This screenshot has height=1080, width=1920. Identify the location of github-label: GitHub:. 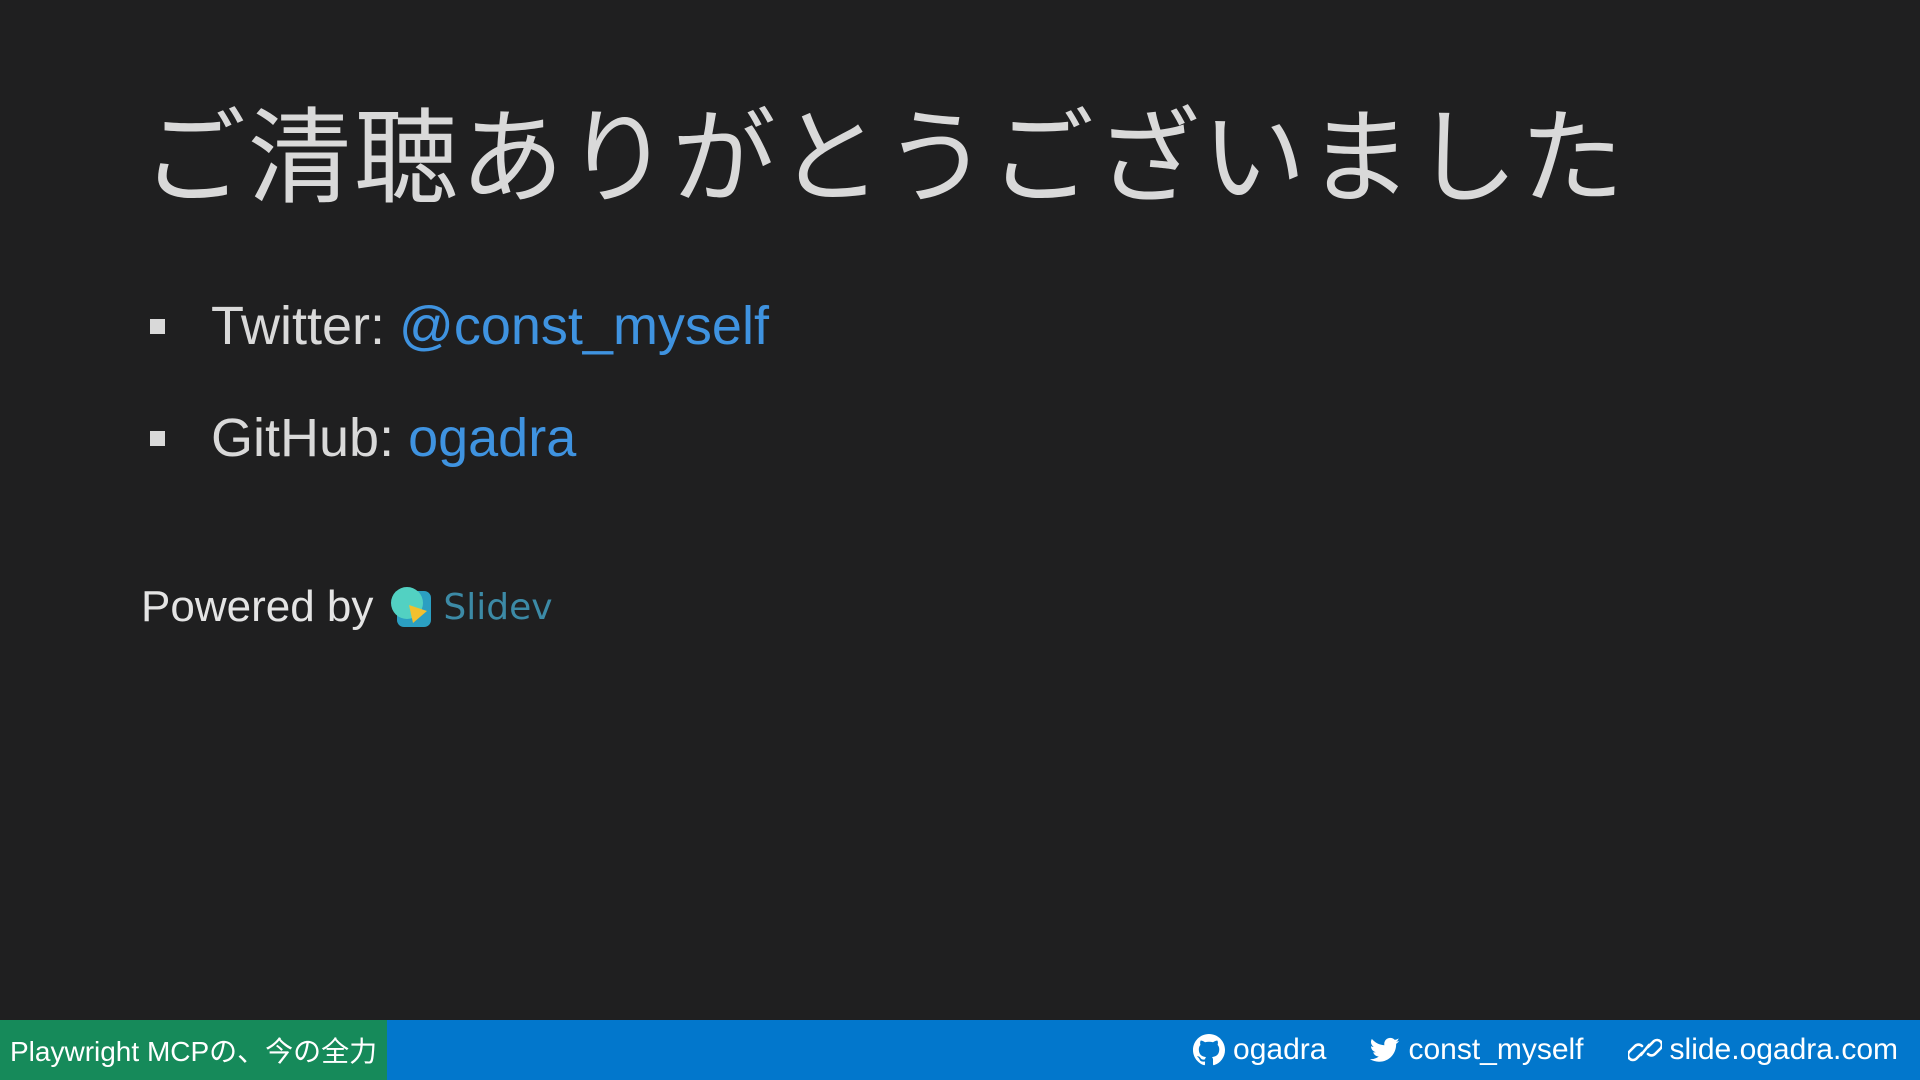
(303, 438).